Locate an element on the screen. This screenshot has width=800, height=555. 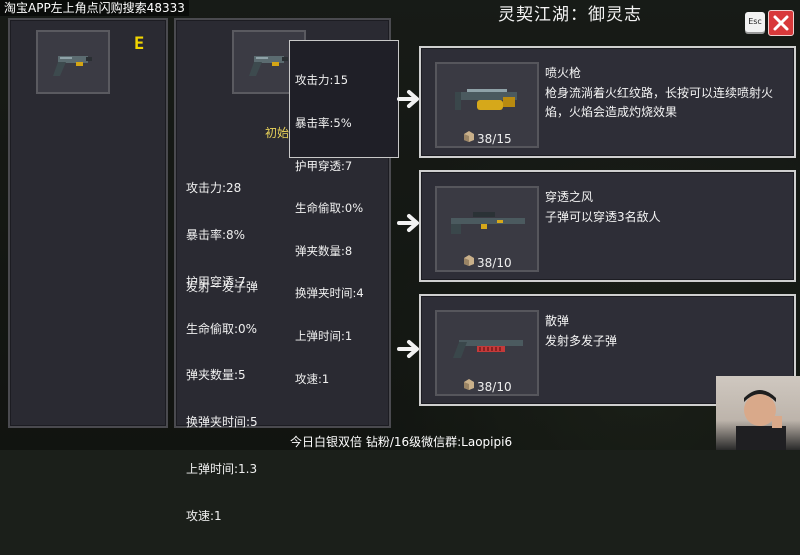
tooltip-stat-lifesteal: 生命偷取:0% is located at coordinates (329, 208).